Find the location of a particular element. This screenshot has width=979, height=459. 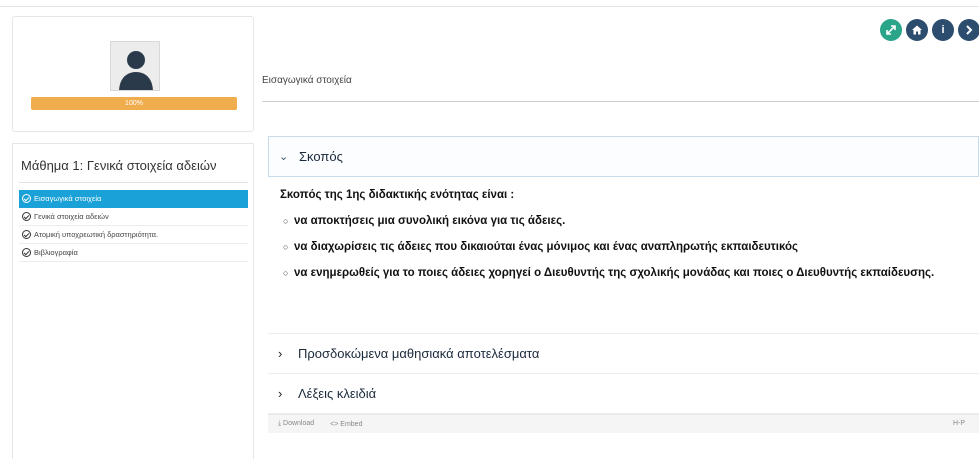

home-icon is located at coordinates (917, 30).